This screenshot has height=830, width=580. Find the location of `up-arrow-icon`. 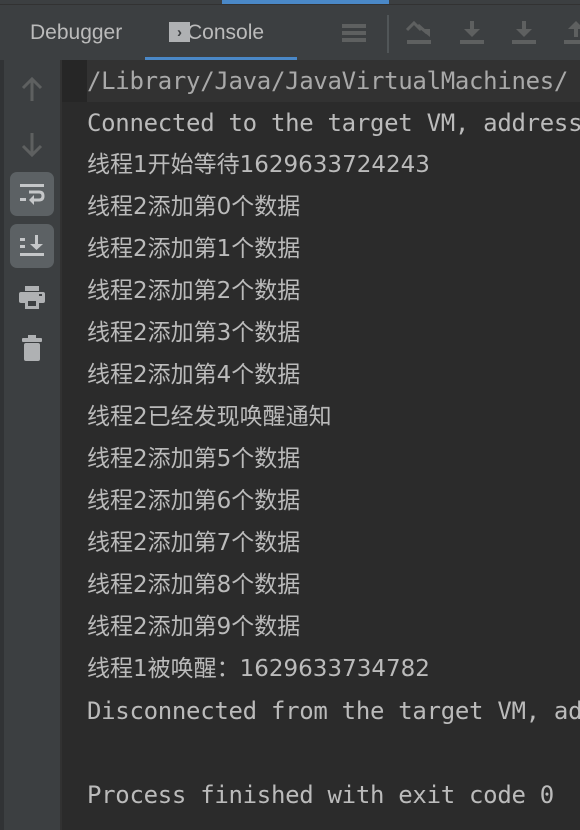

up-arrow-icon is located at coordinates (32, 90).